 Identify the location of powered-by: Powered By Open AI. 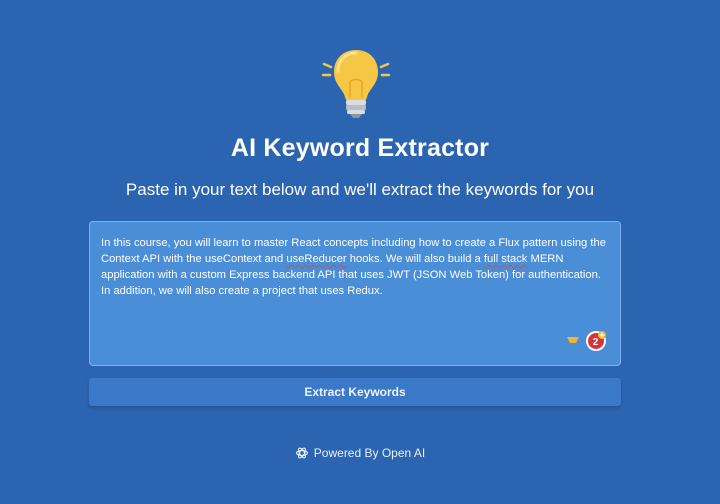
(360, 453).